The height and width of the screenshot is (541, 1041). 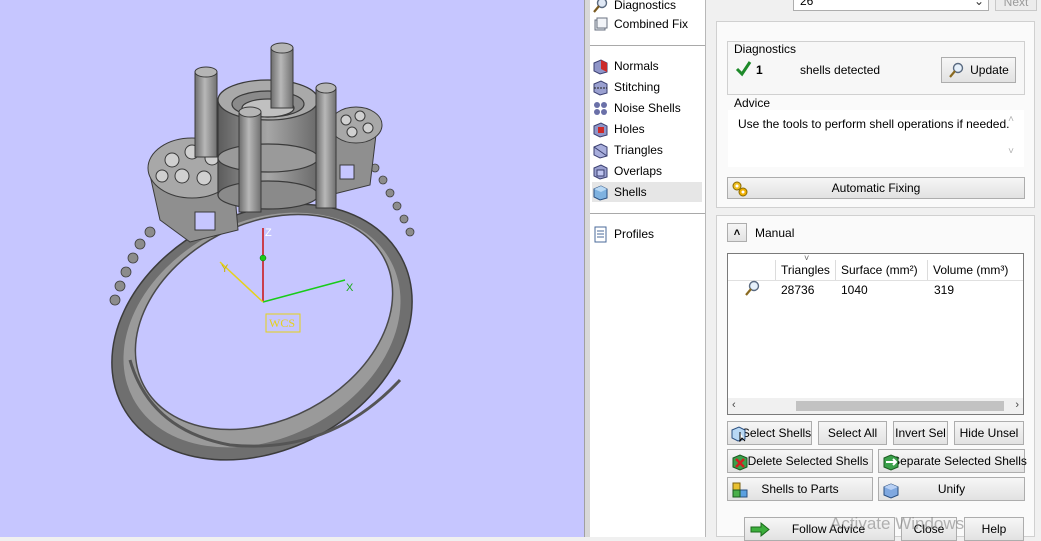 I want to click on close-button-label: Close, so click(x=929, y=529).